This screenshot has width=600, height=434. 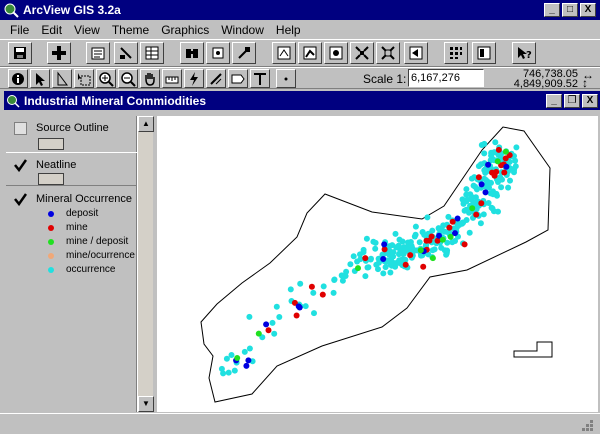 I want to click on menu-view: View, so click(x=87, y=30).